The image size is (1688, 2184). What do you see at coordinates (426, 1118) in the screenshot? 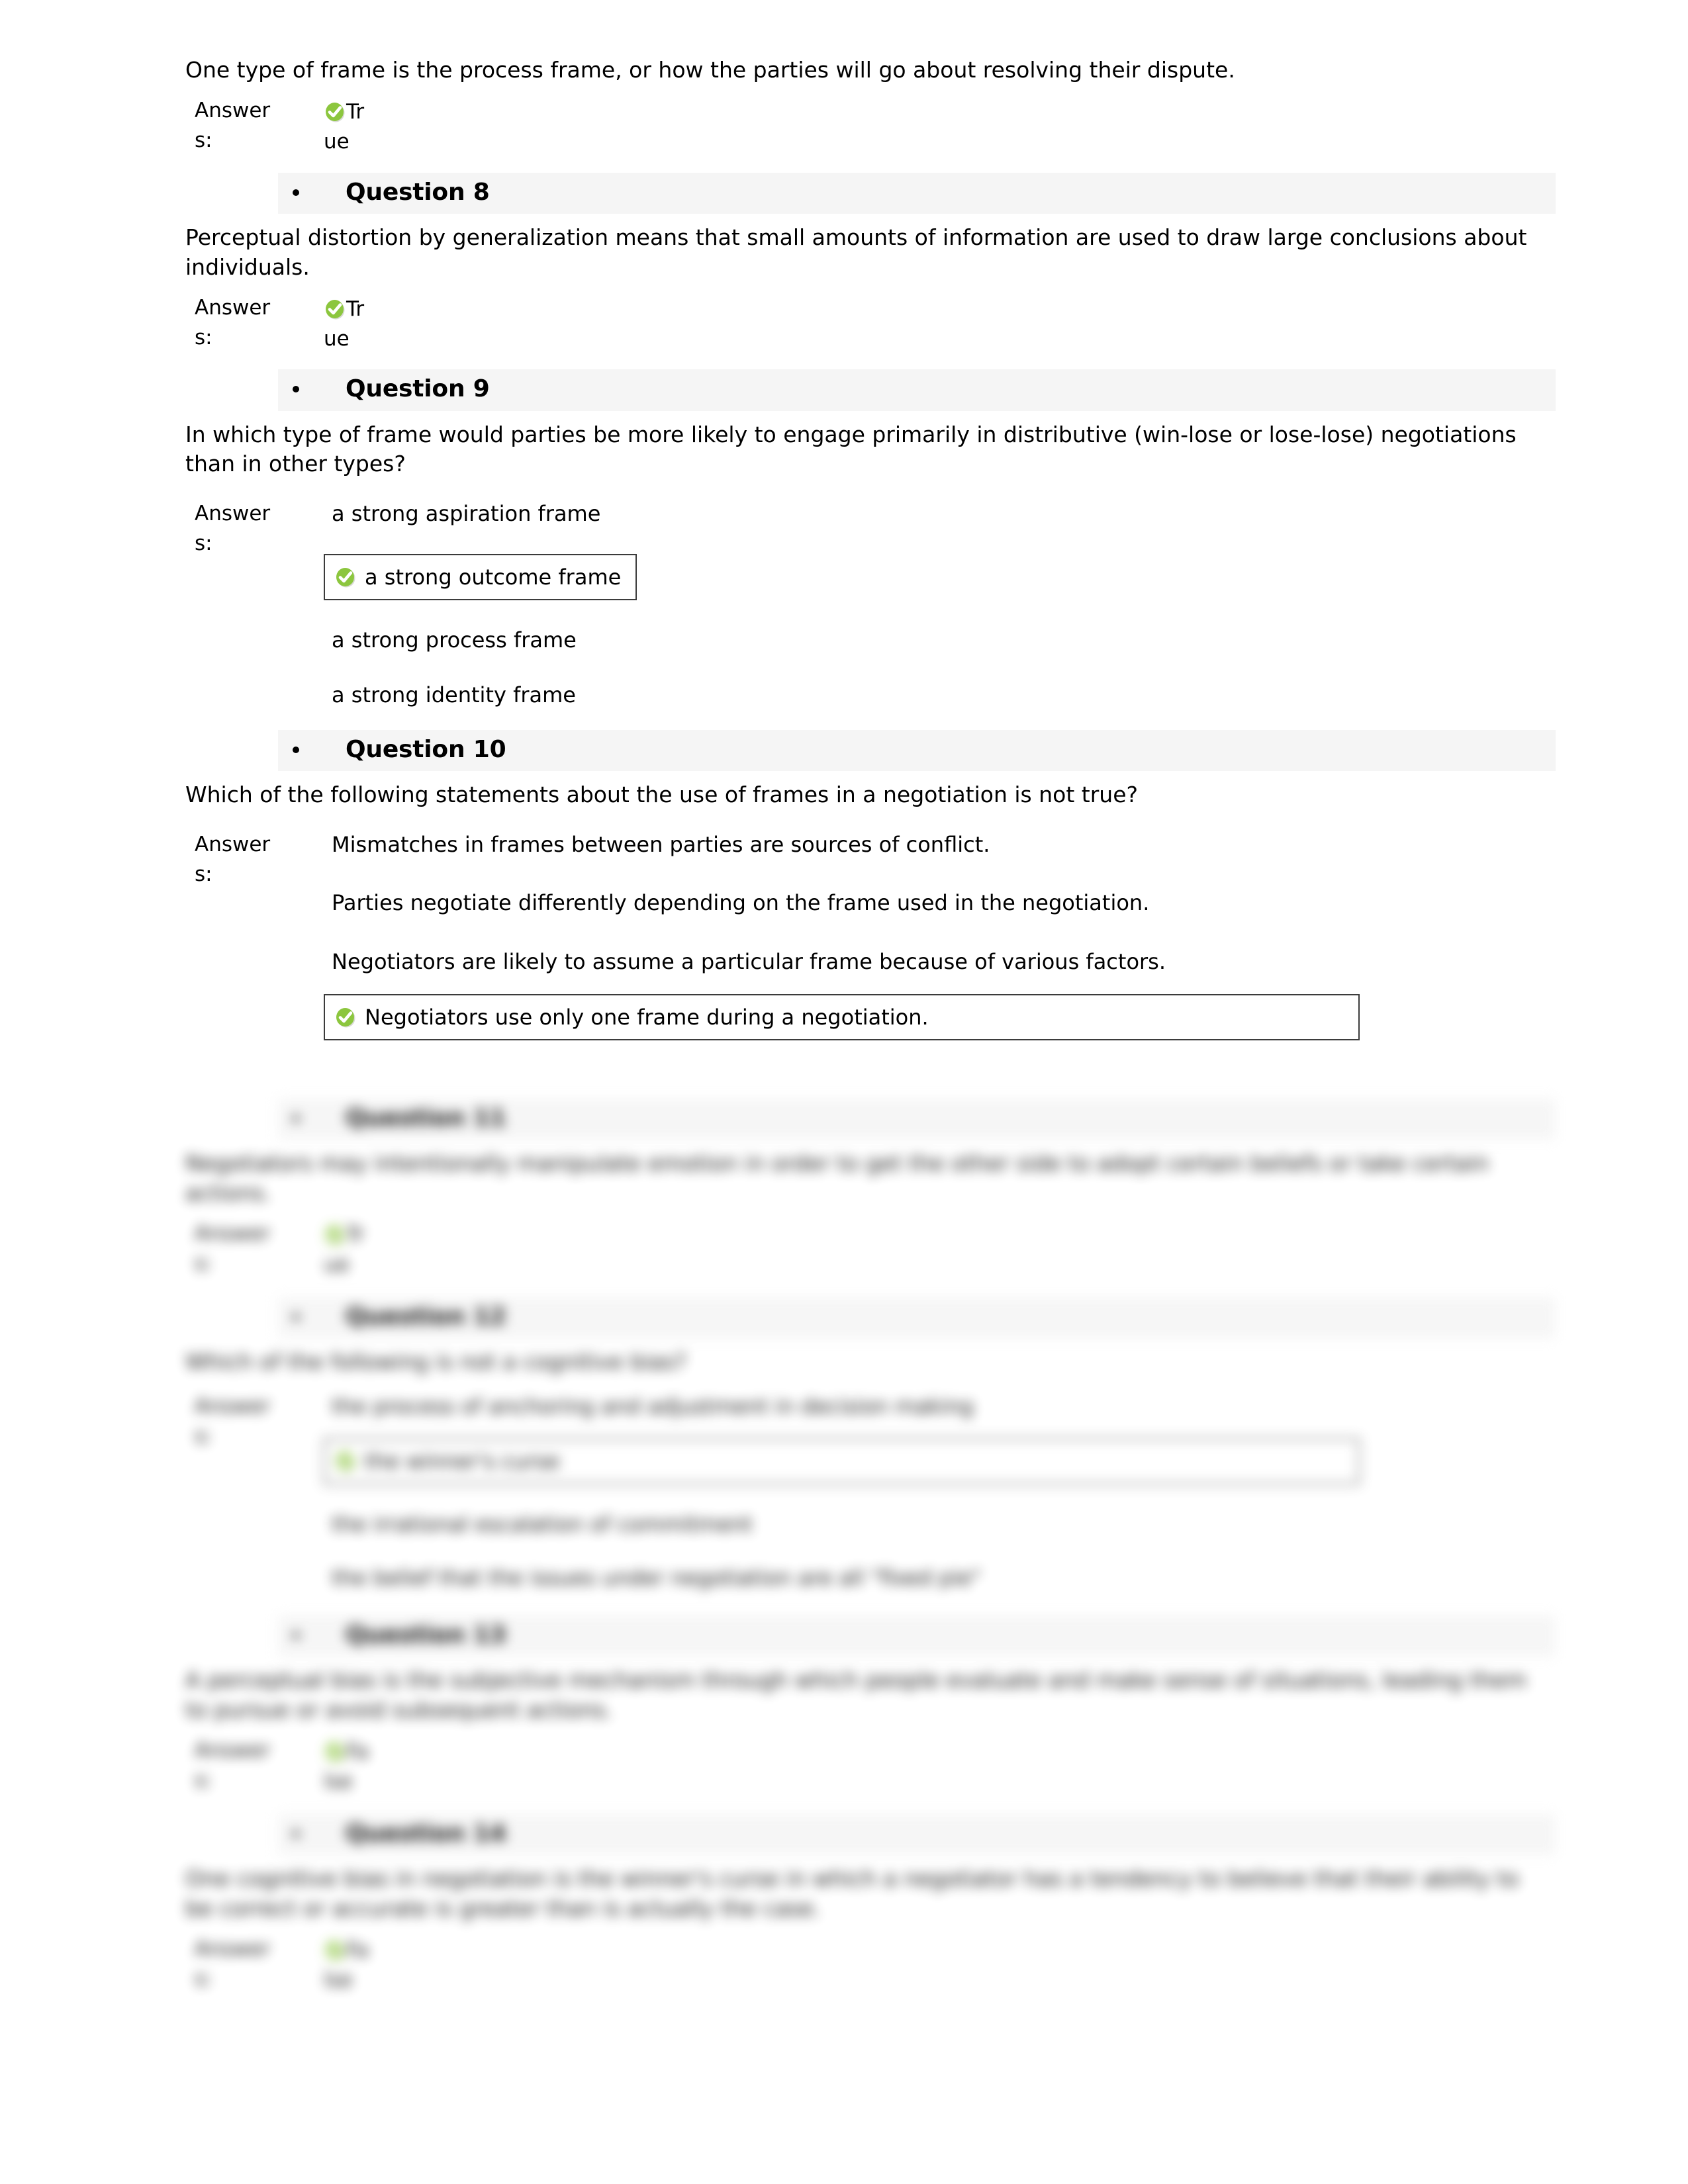
I see `question-title: Question 11` at bounding box center [426, 1118].